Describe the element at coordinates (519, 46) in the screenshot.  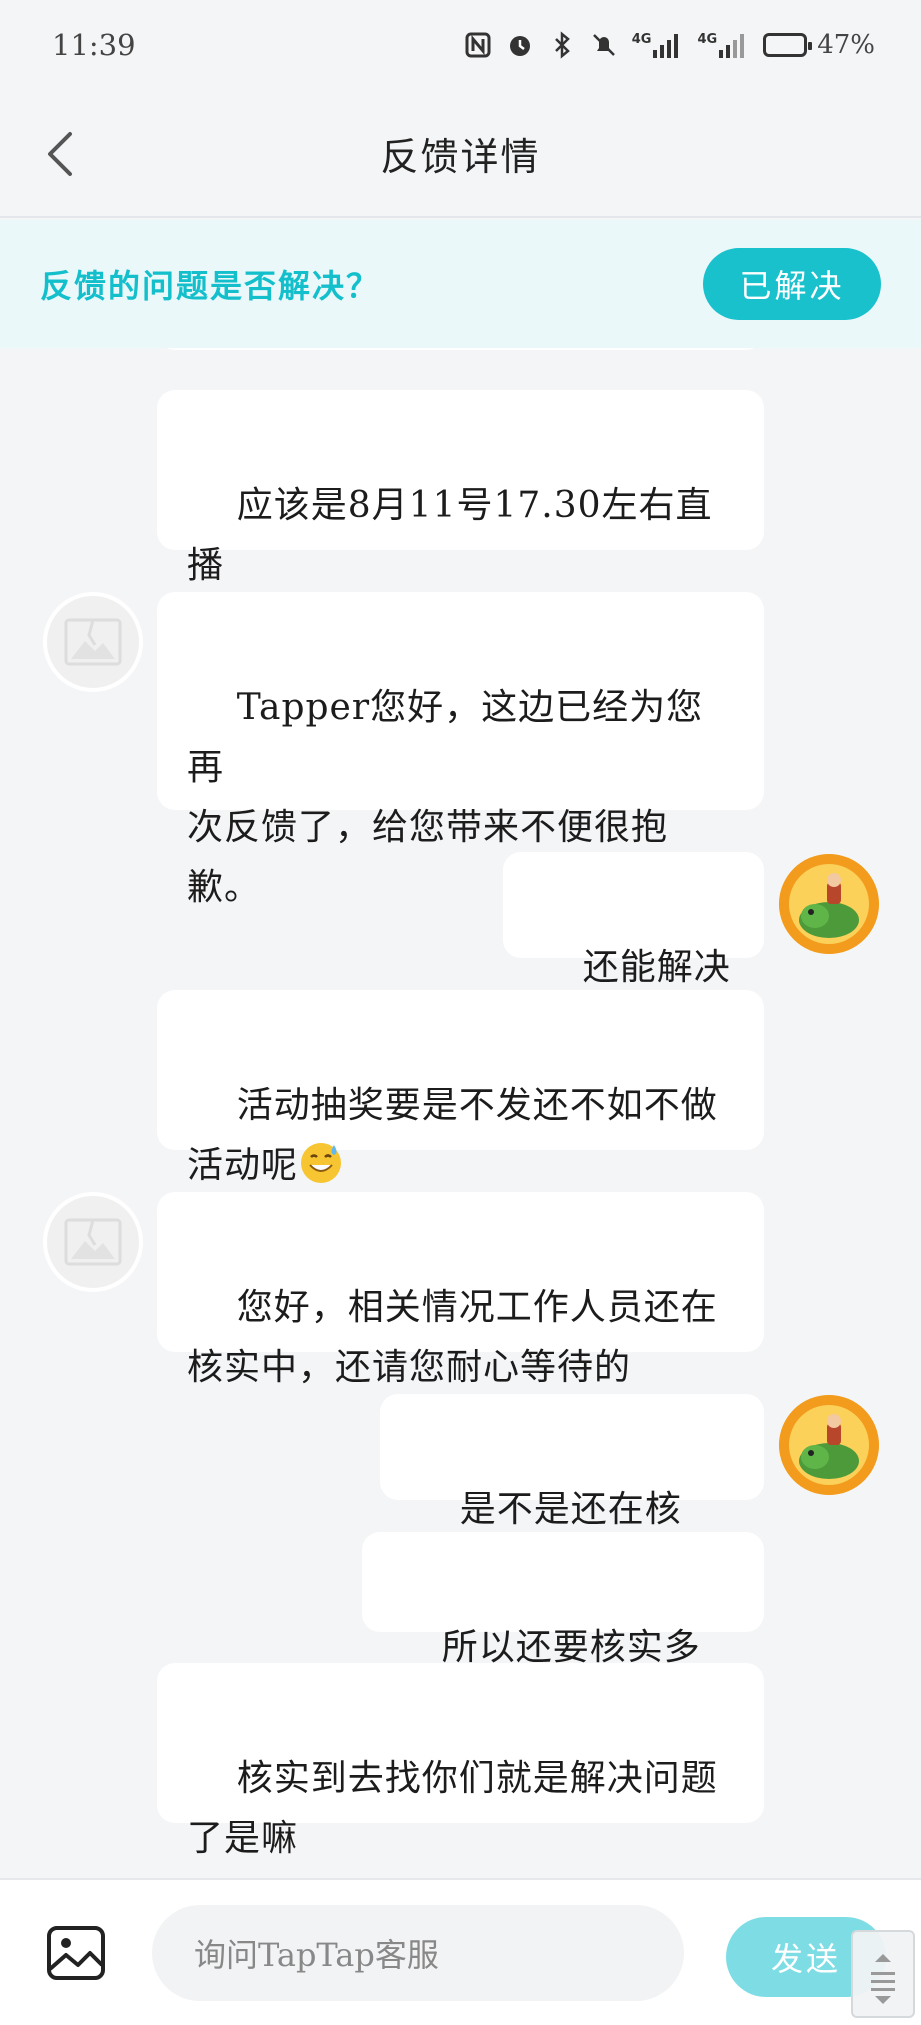
I see `alarm-icon` at that location.